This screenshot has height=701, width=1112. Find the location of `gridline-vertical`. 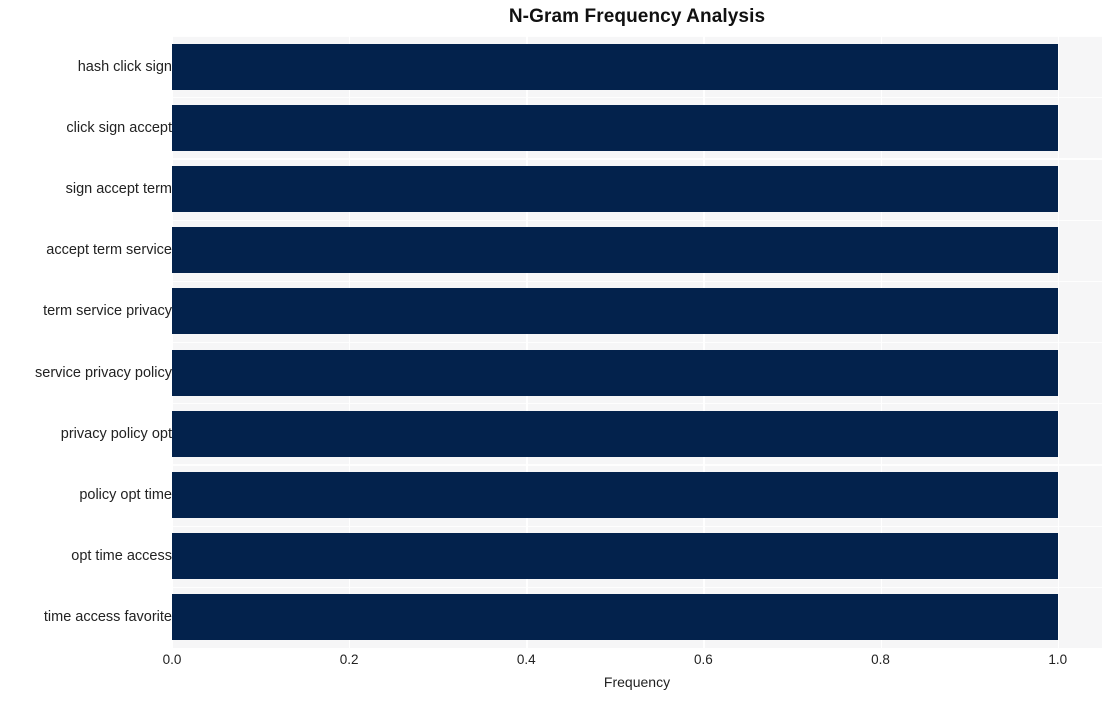

gridline-vertical is located at coordinates (1058, 342).